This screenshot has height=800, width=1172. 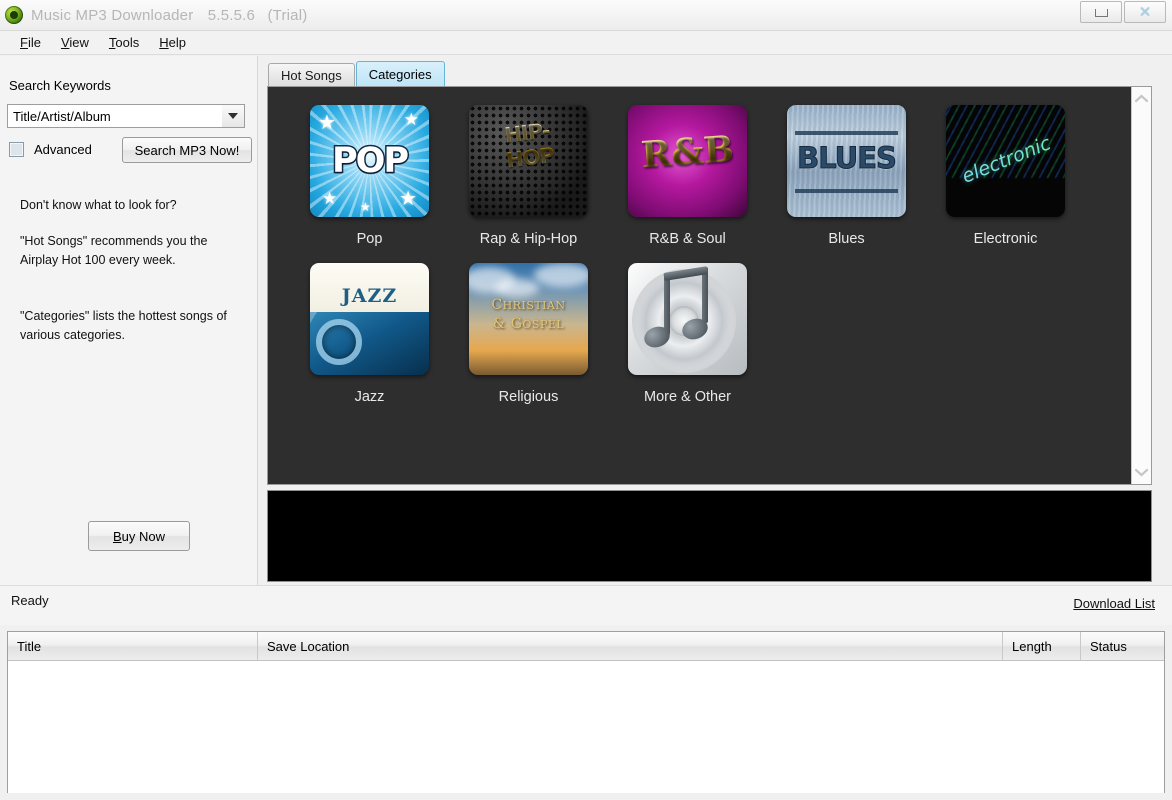 I want to click on category-tile-jazz: JAZZ Jazz, so click(x=369, y=334).